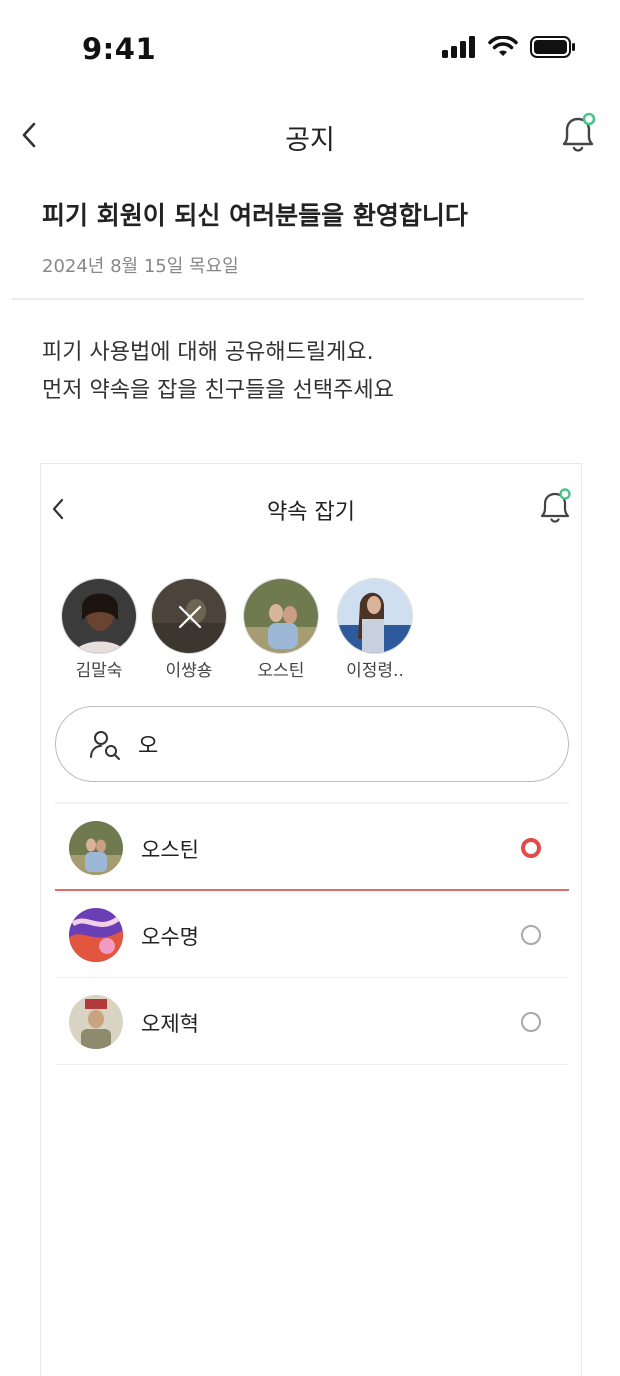 The width and height of the screenshot is (620, 1376). Describe the element at coordinates (218, 390) in the screenshot. I see `notice-body-line: 먼저 약속을 잡을 친구들을 선택주세요` at that location.